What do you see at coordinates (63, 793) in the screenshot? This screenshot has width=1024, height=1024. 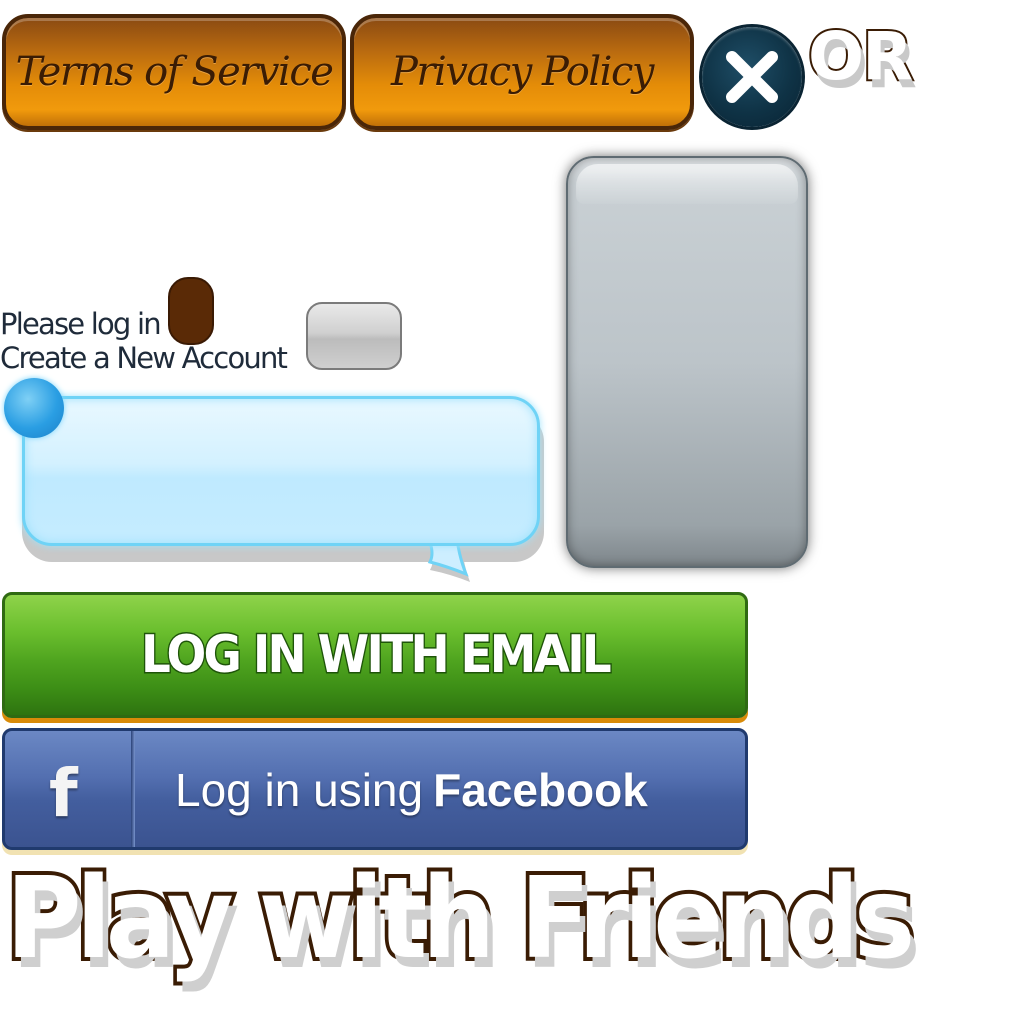 I see `facebook-icon: f` at bounding box center [63, 793].